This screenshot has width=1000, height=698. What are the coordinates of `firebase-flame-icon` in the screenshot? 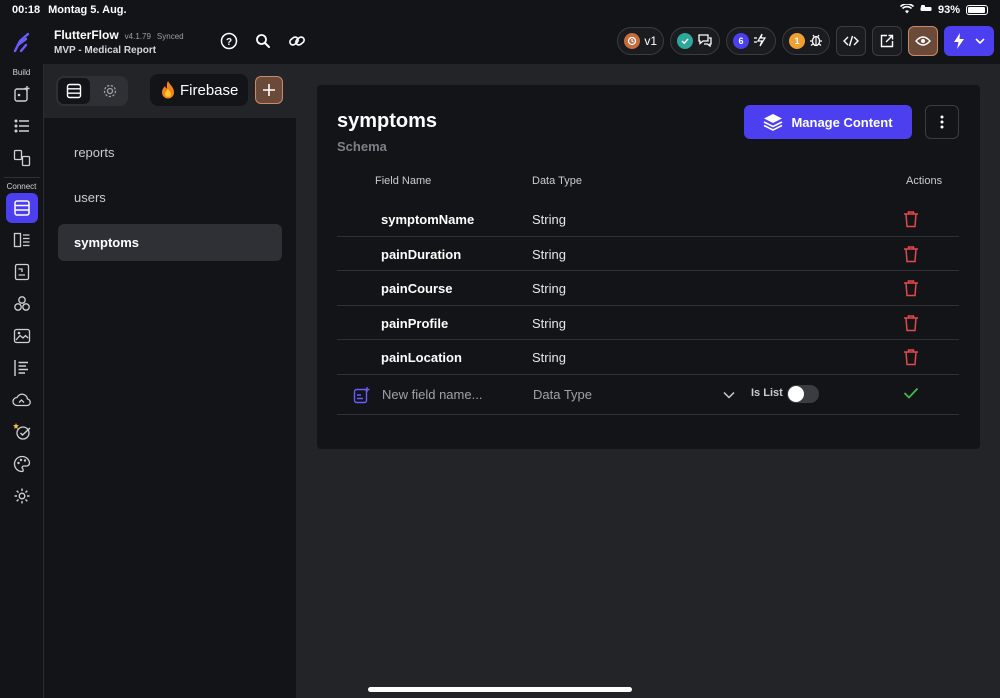 It's located at (168, 90).